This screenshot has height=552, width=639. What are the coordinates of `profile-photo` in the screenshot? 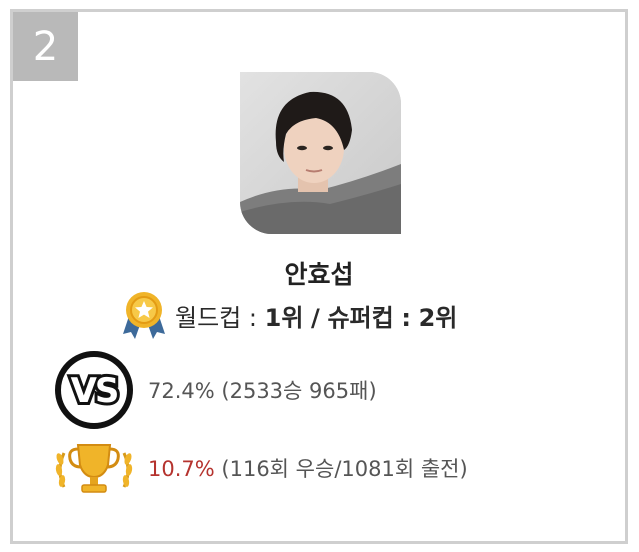 It's located at (320, 153).